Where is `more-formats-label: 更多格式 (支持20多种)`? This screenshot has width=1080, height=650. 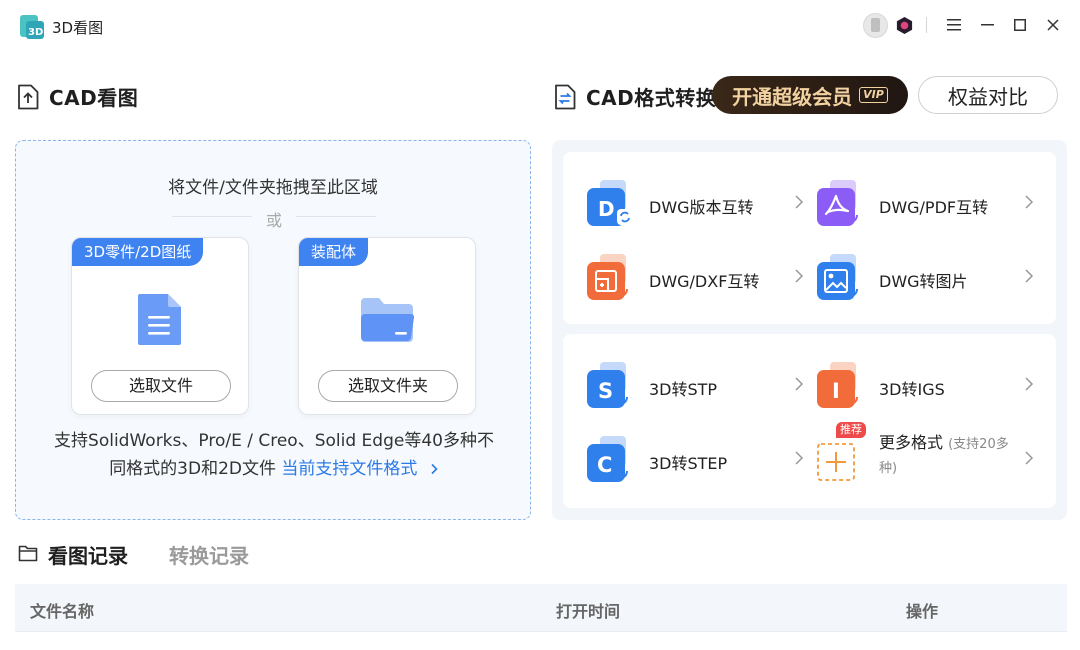
more-formats-label: 更多格式 (支持20多种) is located at coordinates (944, 456).